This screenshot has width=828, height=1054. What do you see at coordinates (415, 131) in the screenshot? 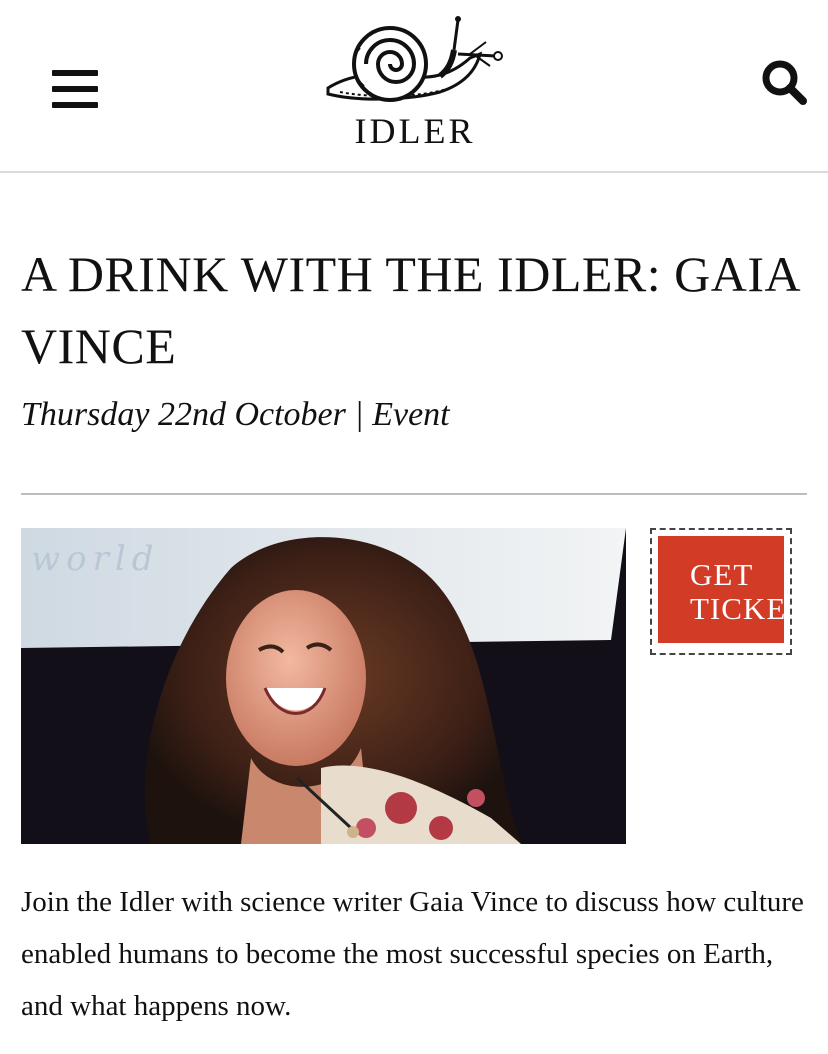
I see `logo-text: IDLER` at bounding box center [415, 131].